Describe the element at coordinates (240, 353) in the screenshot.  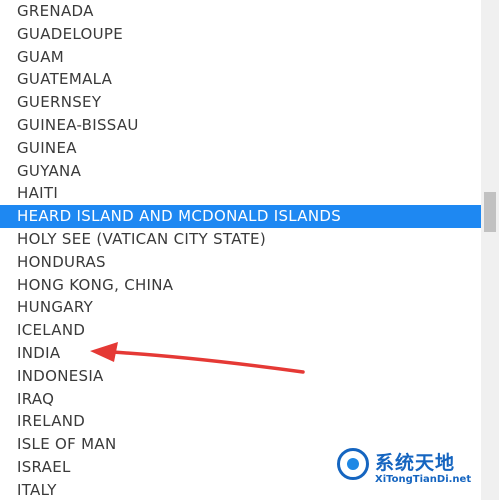
I see `list-item: INDIA` at that location.